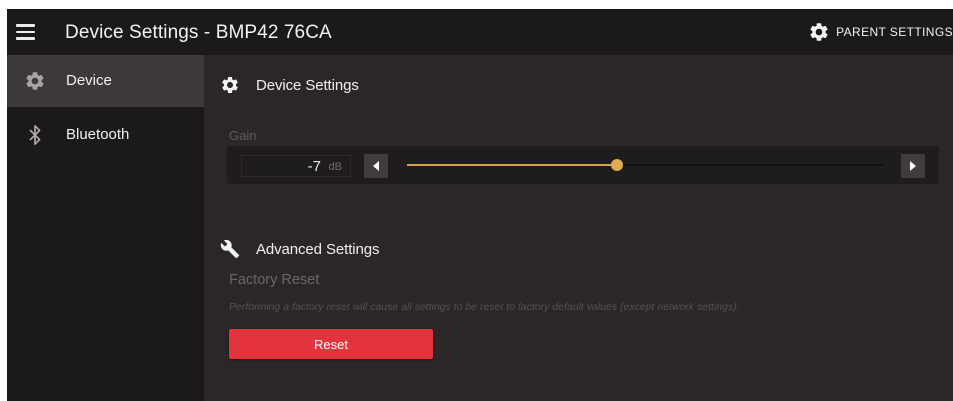 The image size is (953, 401). Describe the element at coordinates (335, 167) in the screenshot. I see `gain-unit: dB` at that location.